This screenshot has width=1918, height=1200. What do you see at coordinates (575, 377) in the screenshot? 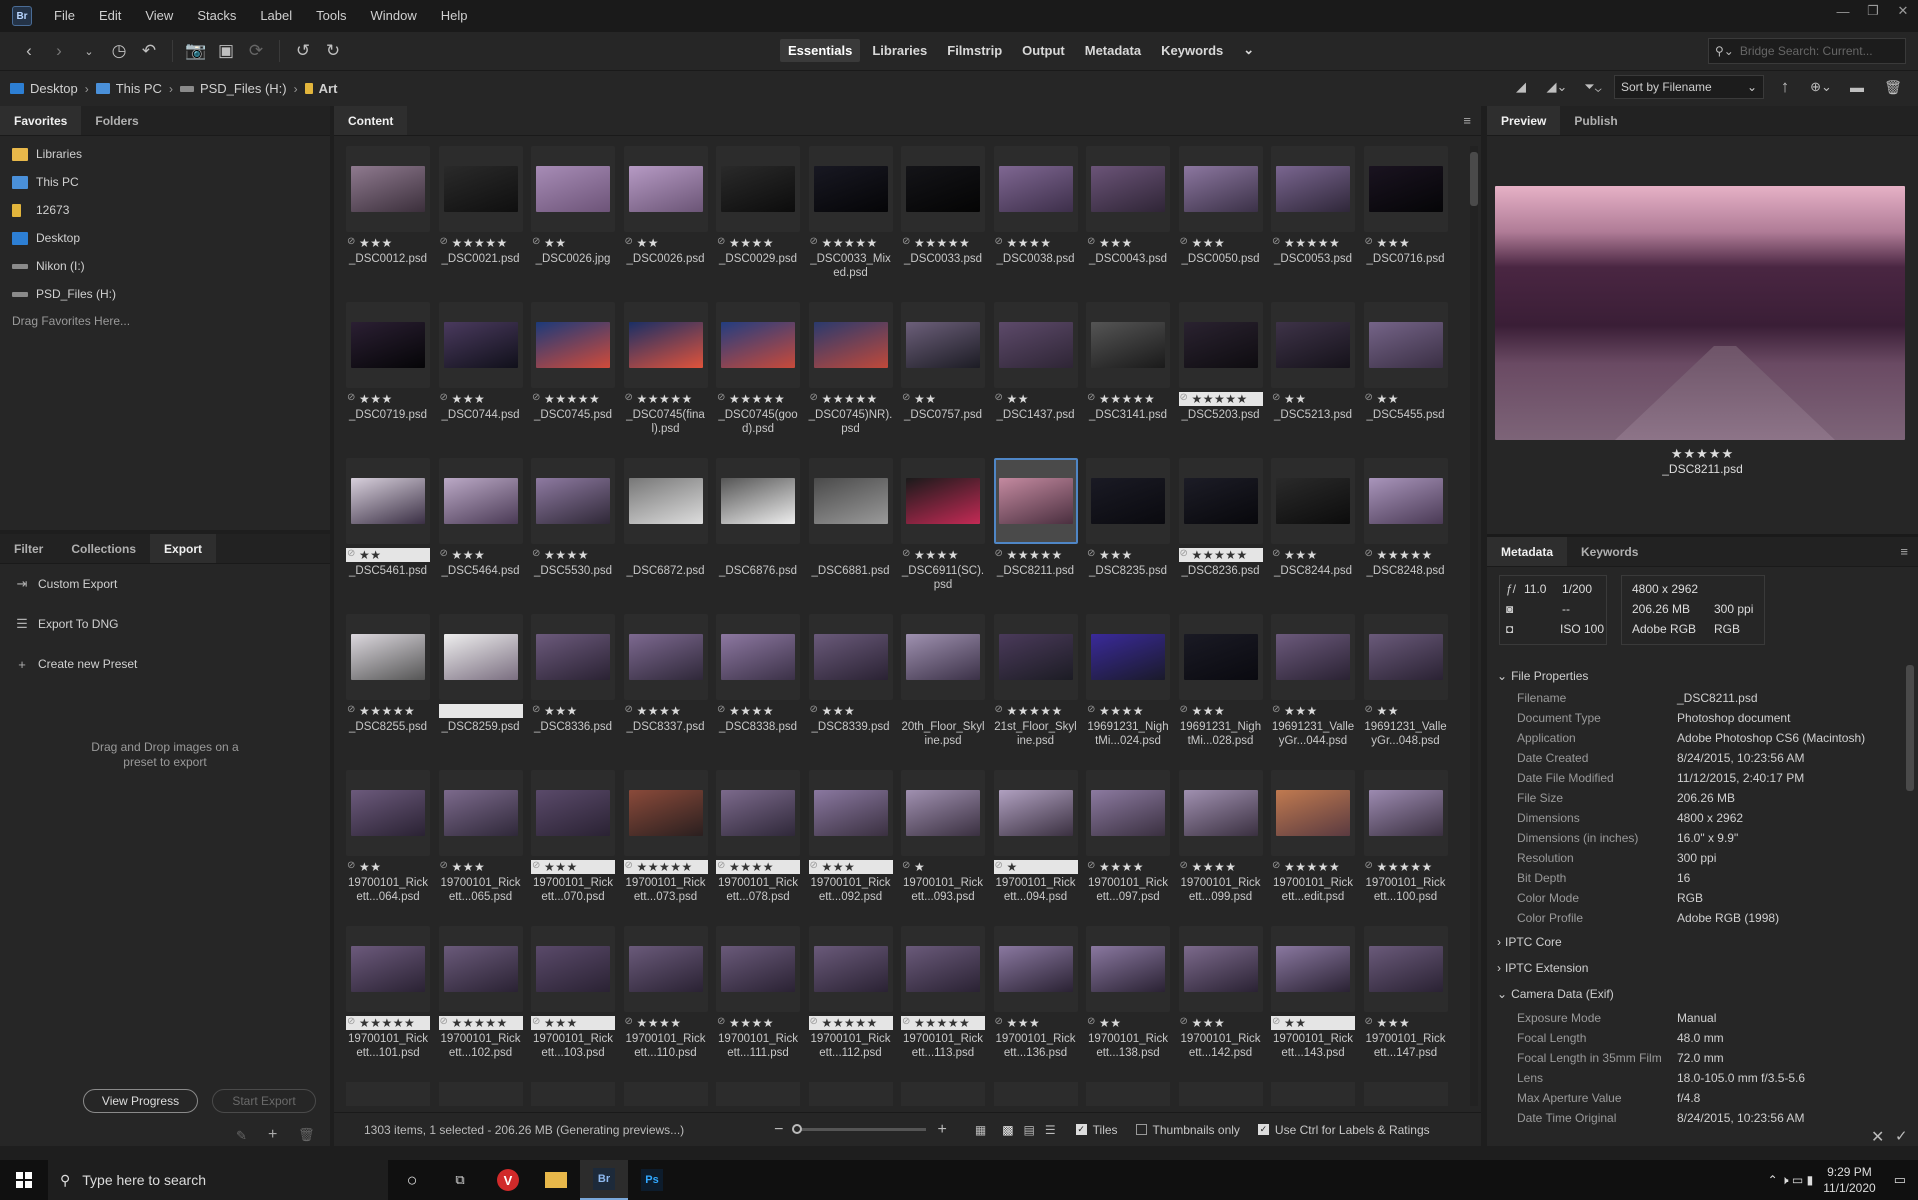
I see `thumbnail-item: ★★★★★ ⊘ _DSC0745.psd` at bounding box center [575, 377].